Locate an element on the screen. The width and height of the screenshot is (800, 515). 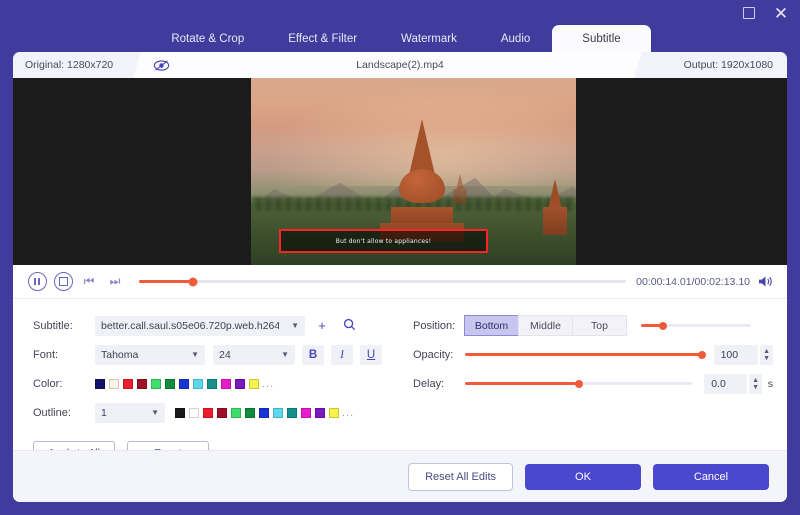
player-bar: ⏮ ⏭ 00:00:14.01/00:02:13.10 is located at coordinates (400, 282).